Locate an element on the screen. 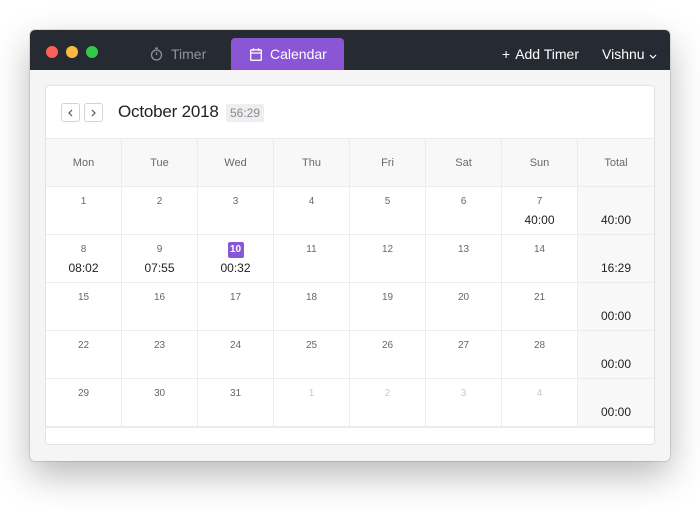  weekday-header: Sun is located at coordinates (540, 163).